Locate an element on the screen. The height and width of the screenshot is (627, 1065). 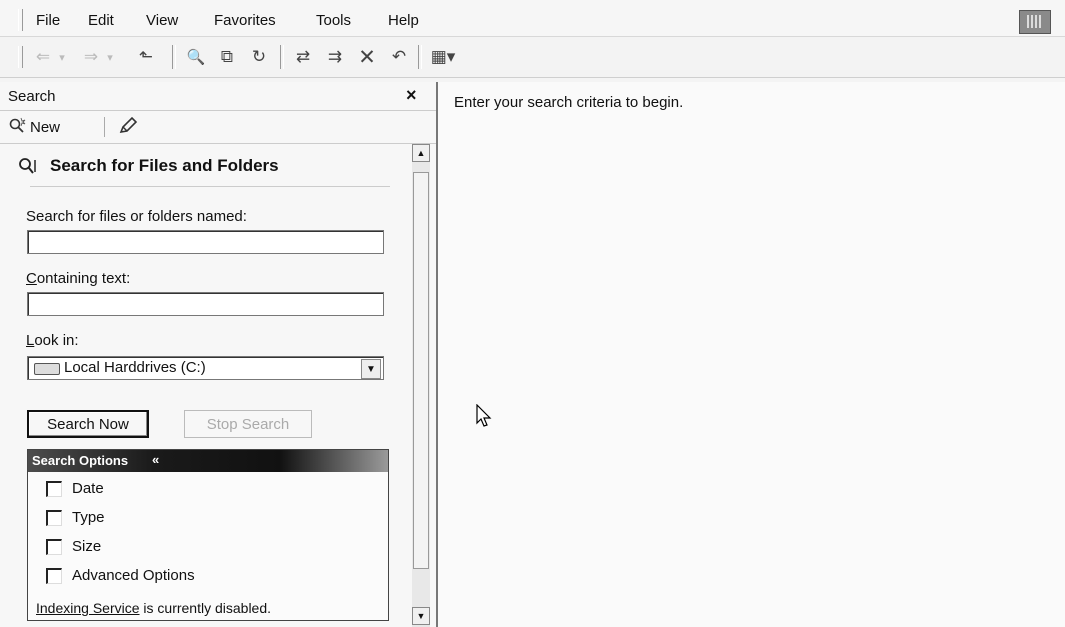
section-divider is located at coordinates (210, 186).